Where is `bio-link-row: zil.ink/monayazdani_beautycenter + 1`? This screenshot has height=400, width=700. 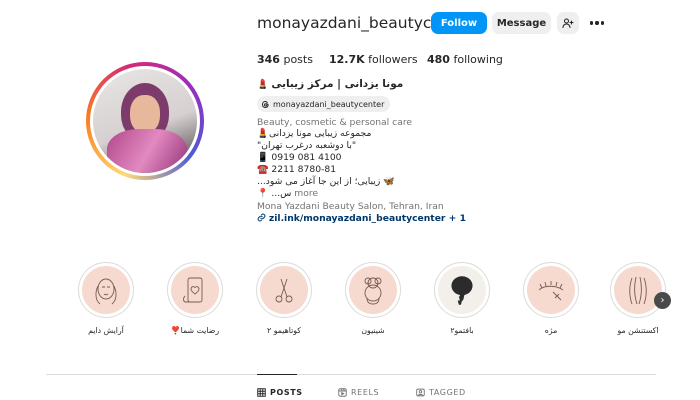 bio-link-row: zil.ink/monayazdani_beautycenter + 1 is located at coordinates (361, 218).